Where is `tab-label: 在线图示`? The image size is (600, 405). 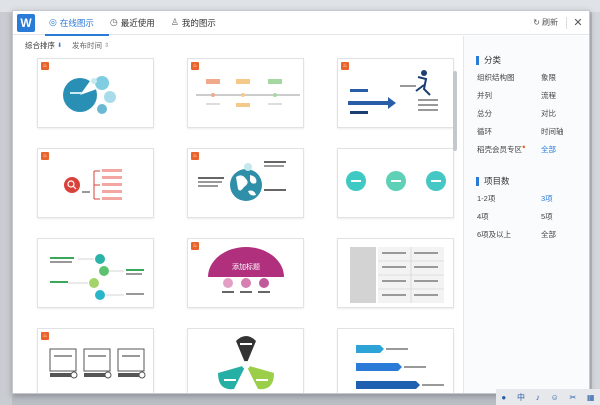
tab-label: 在线图示 is located at coordinates (76, 22).